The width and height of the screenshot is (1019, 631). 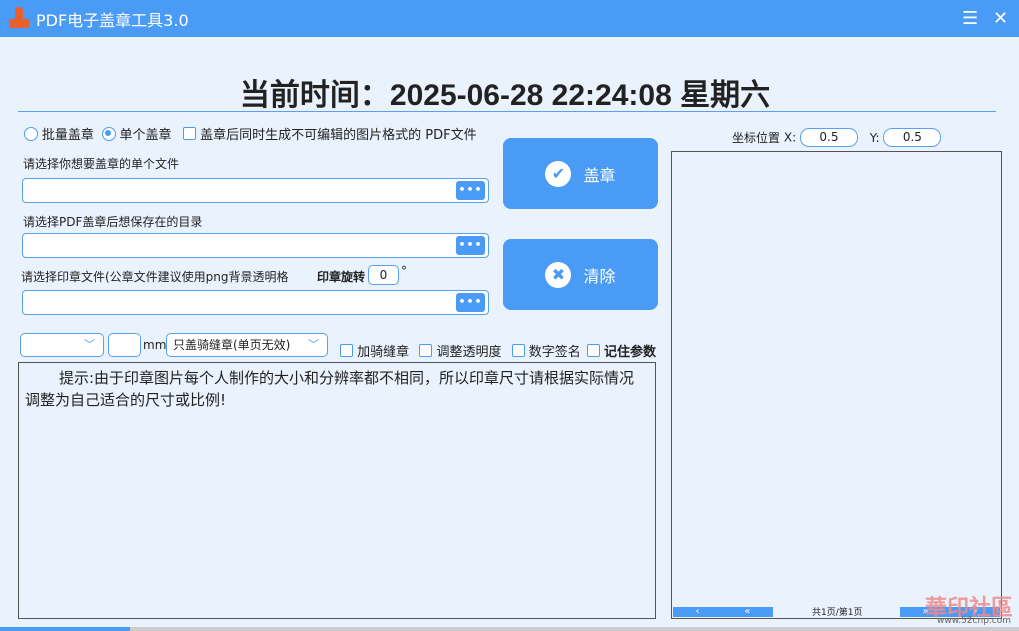 What do you see at coordinates (580, 274) in the screenshot?
I see `clear-button: ✖ 清除` at bounding box center [580, 274].